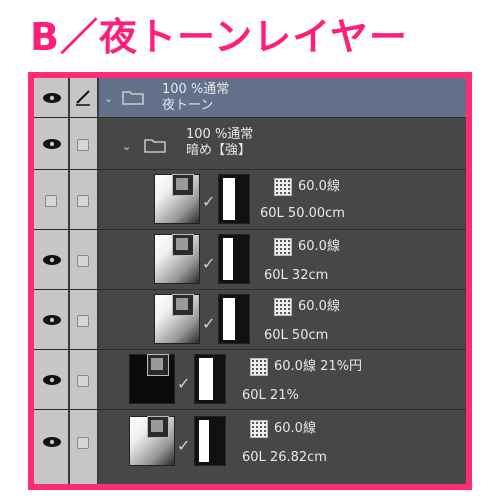  What do you see at coordinates (219, 37) in the screenshot?
I see `page-title: B／夜トーンレイヤー` at bounding box center [219, 37].